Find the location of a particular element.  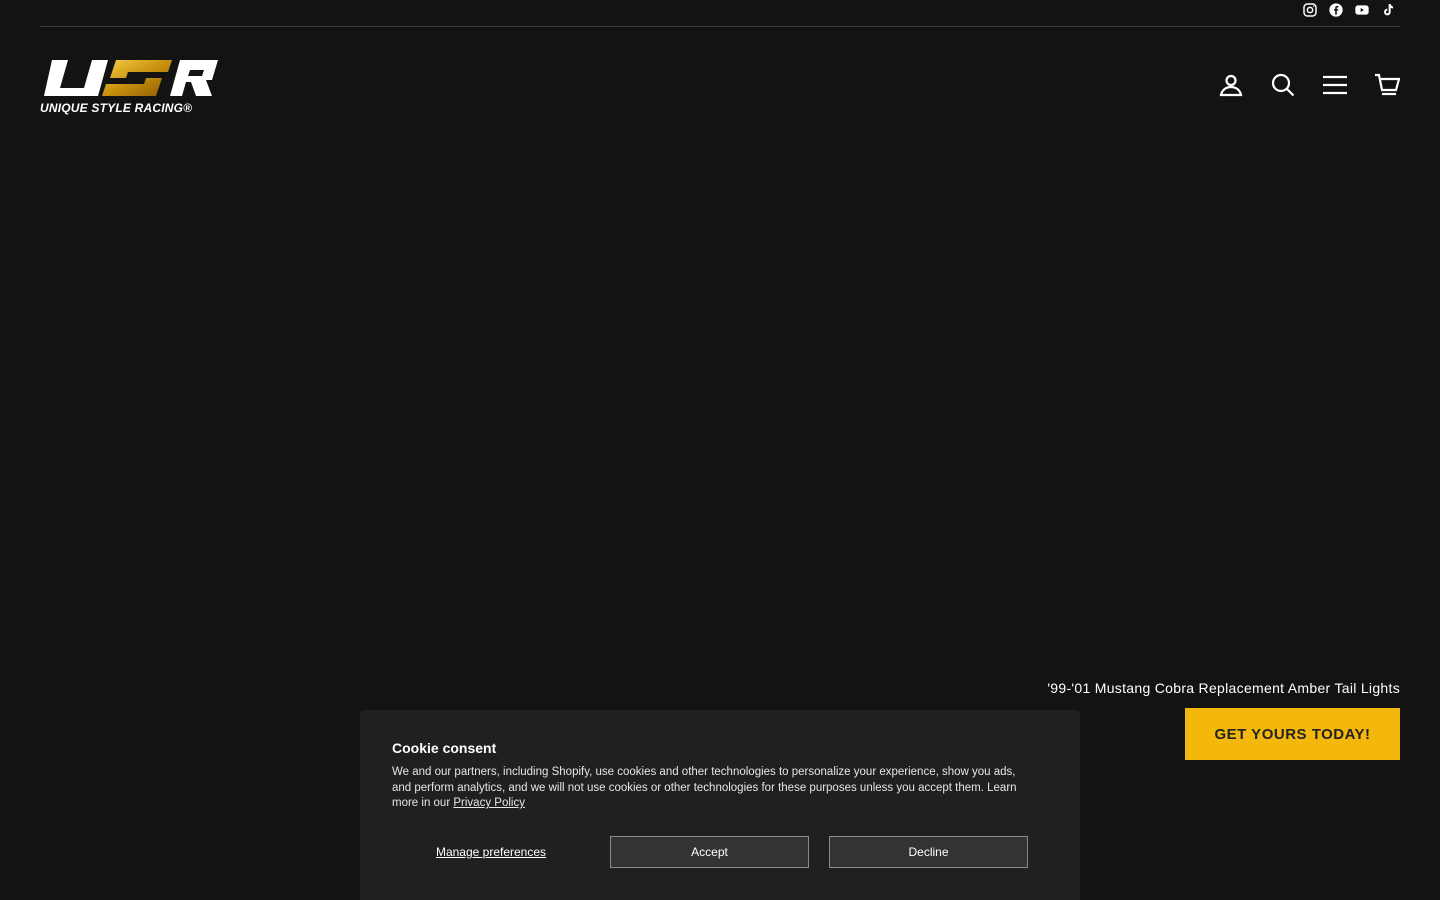

cart-icon is located at coordinates (1387, 85).